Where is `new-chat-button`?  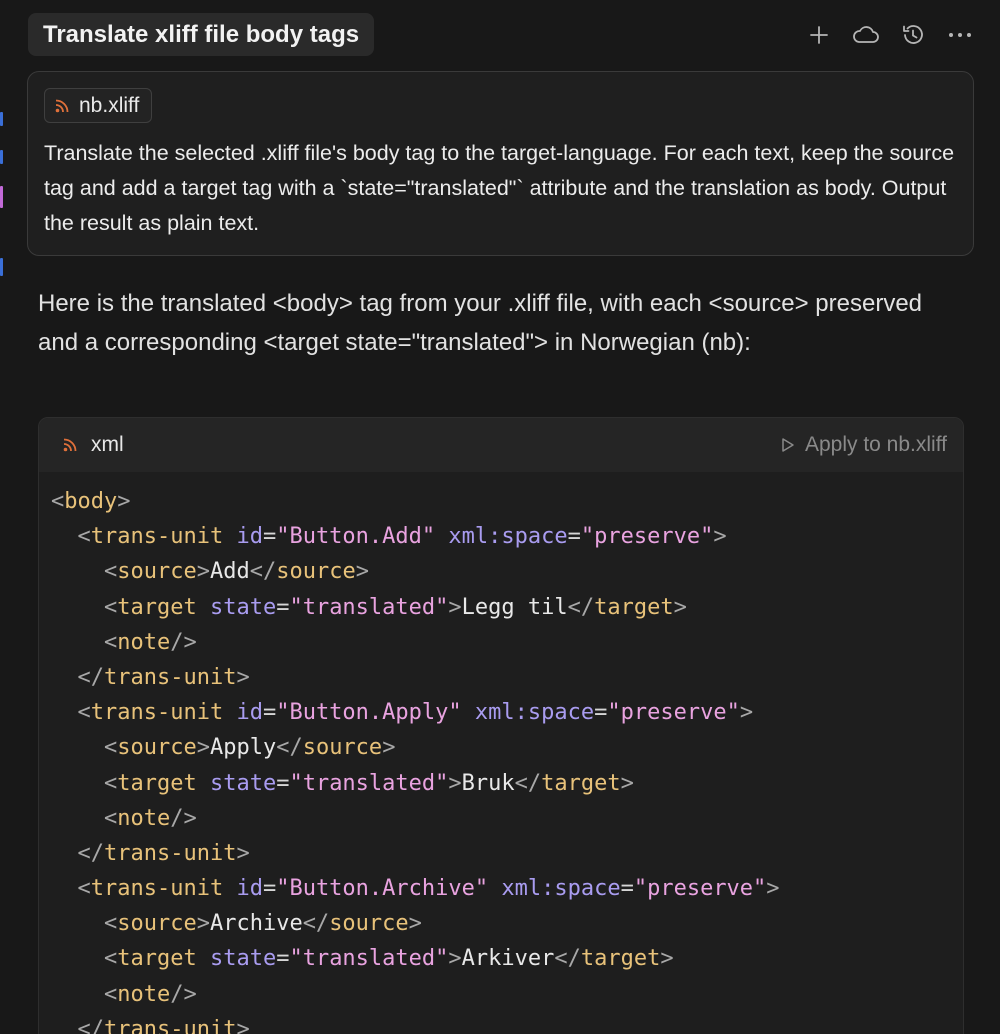 new-chat-button is located at coordinates (818, 34).